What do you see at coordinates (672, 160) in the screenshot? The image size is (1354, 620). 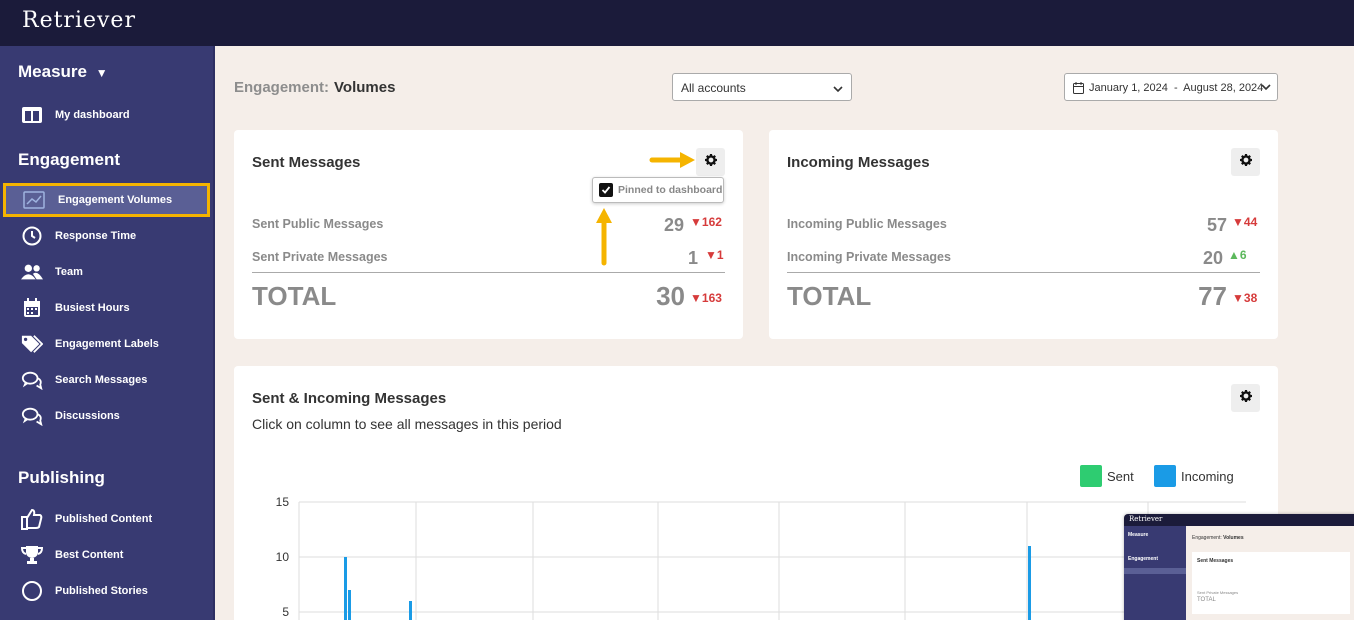 I see `annotation-arrow-right-icon` at bounding box center [672, 160].